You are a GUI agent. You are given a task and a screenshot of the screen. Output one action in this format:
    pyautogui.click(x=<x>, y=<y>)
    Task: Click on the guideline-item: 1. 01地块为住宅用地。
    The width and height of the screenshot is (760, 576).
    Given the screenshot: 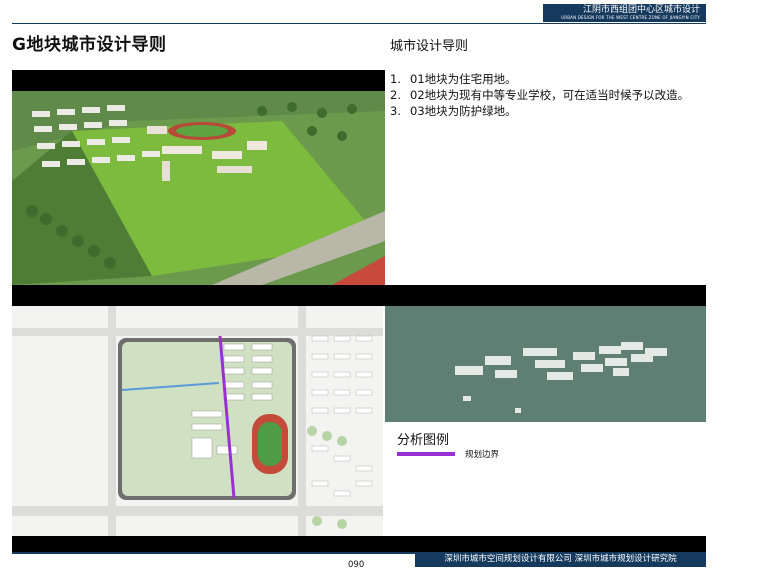 What is the action you would take?
    pyautogui.click(x=539, y=79)
    